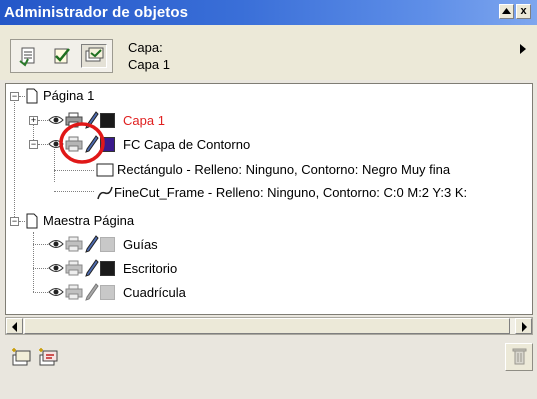 Image resolution: width=537 pixels, height=399 pixels. I want to click on tree-row-master-page: − Maestra Página, so click(266, 221).